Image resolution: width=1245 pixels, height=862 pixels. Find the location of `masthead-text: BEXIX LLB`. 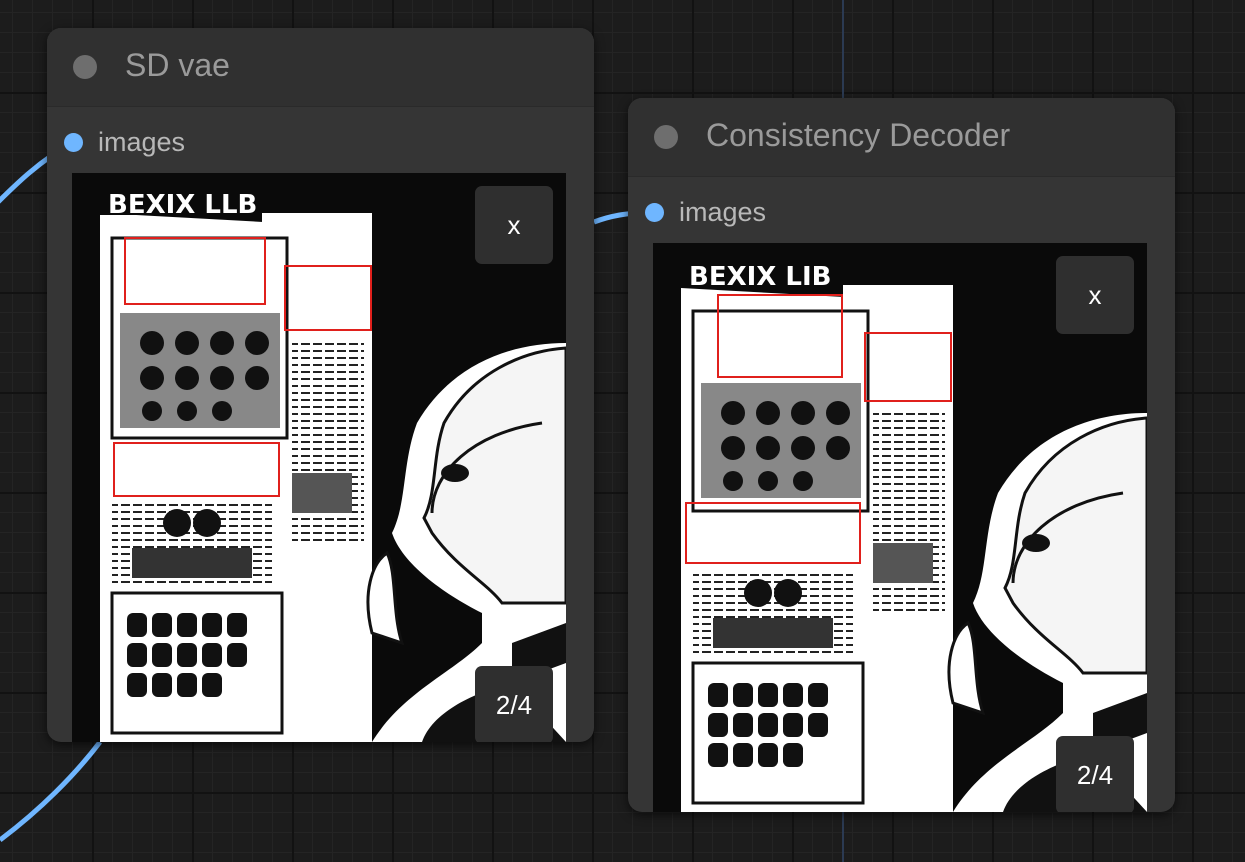

masthead-text: BEXIX LLB is located at coordinates (182, 205).